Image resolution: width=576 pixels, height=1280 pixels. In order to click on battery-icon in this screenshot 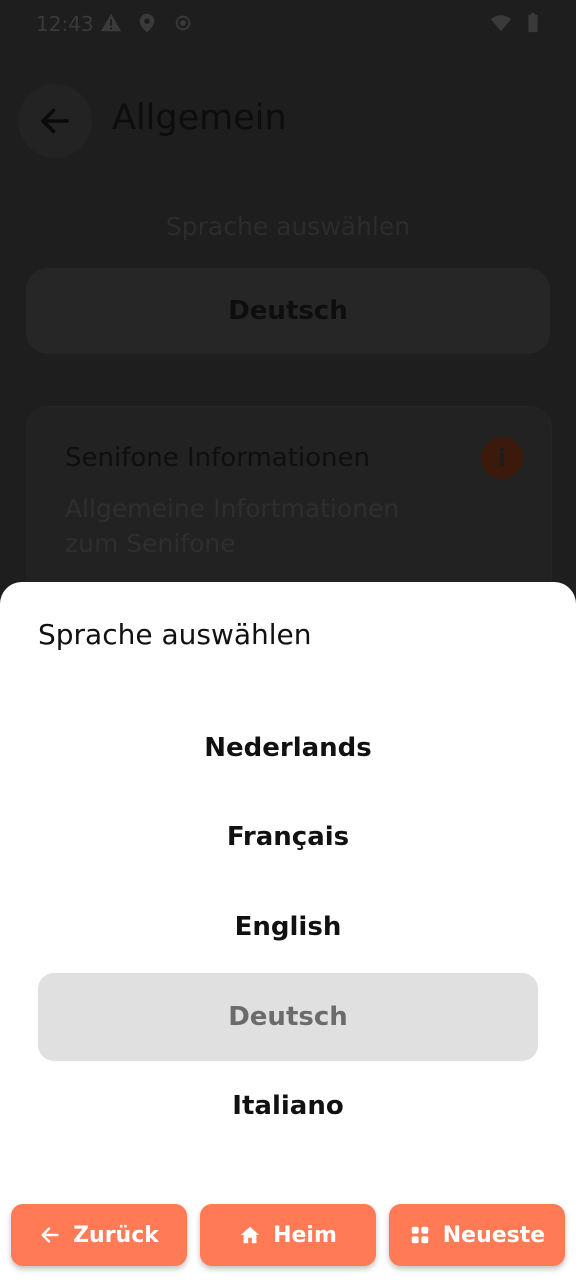, I will do `click(533, 23)`.